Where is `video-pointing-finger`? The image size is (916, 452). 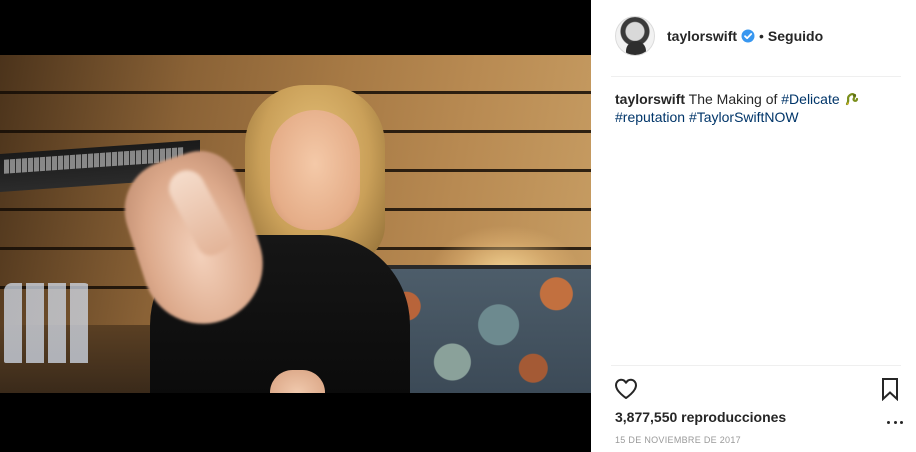
video-pointing-finger is located at coordinates (199, 212).